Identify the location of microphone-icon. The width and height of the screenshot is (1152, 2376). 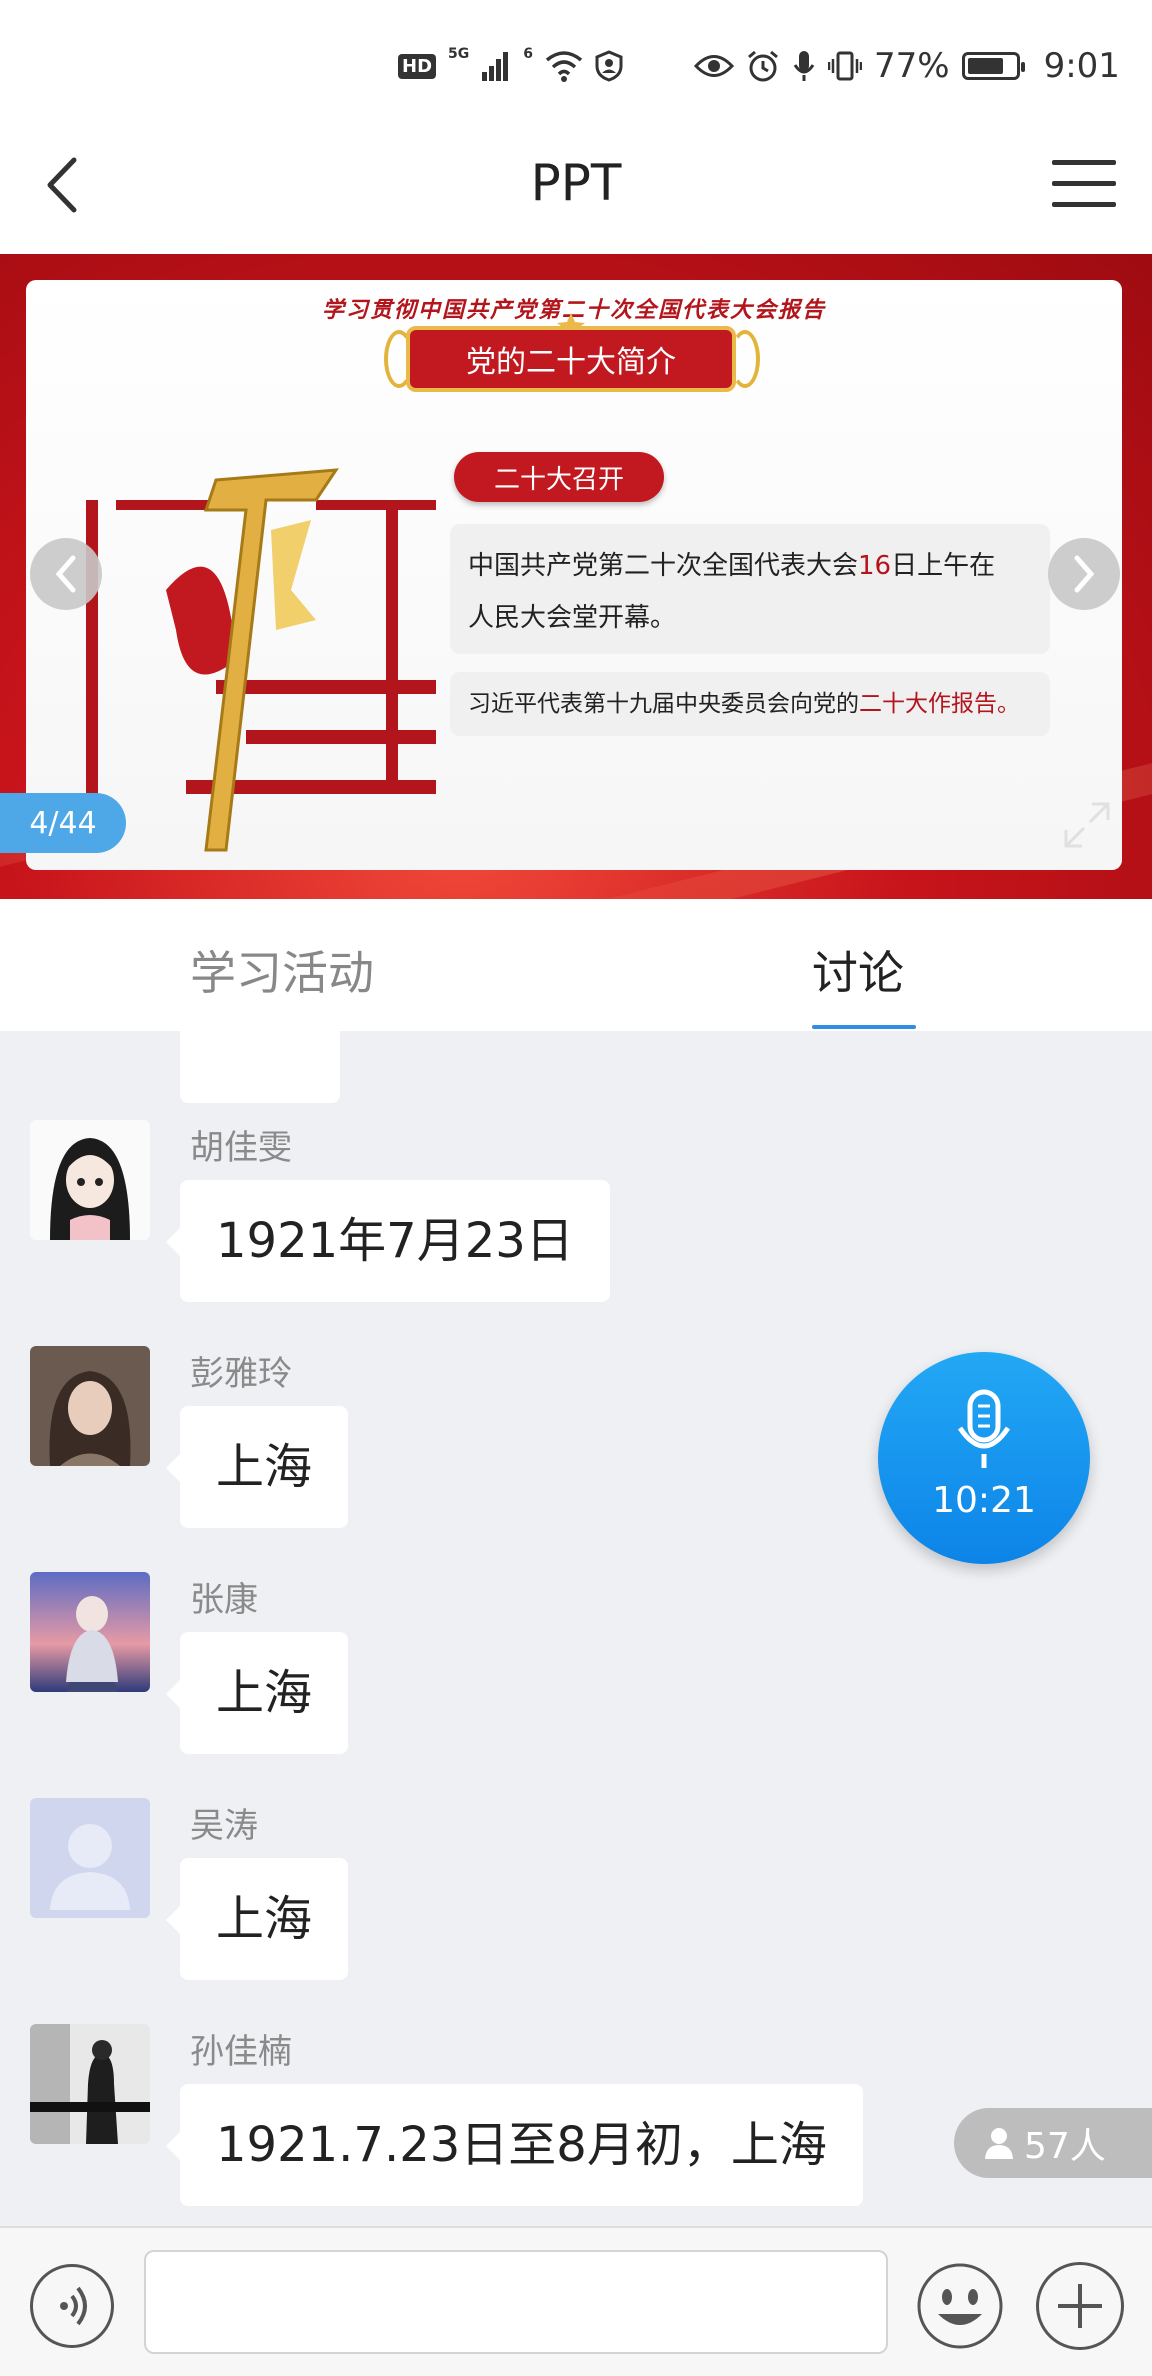
(984, 1428).